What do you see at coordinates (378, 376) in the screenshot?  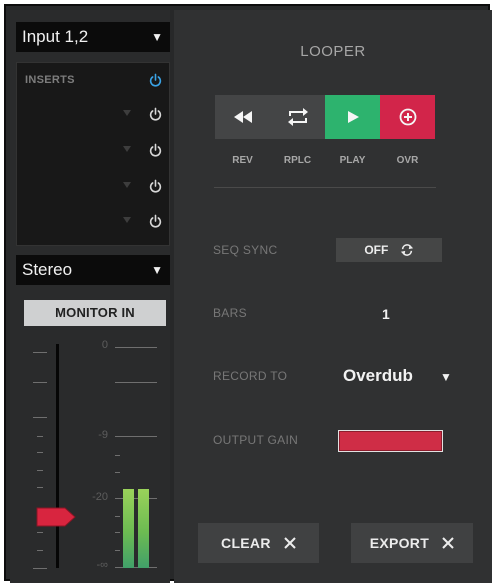 I see `record-to-select: Overdub` at bounding box center [378, 376].